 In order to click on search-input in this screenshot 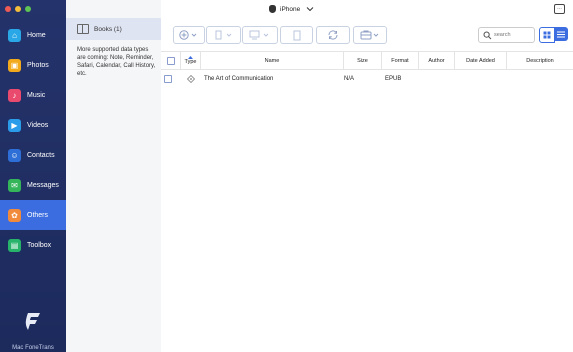, I will do `click(512, 35)`.